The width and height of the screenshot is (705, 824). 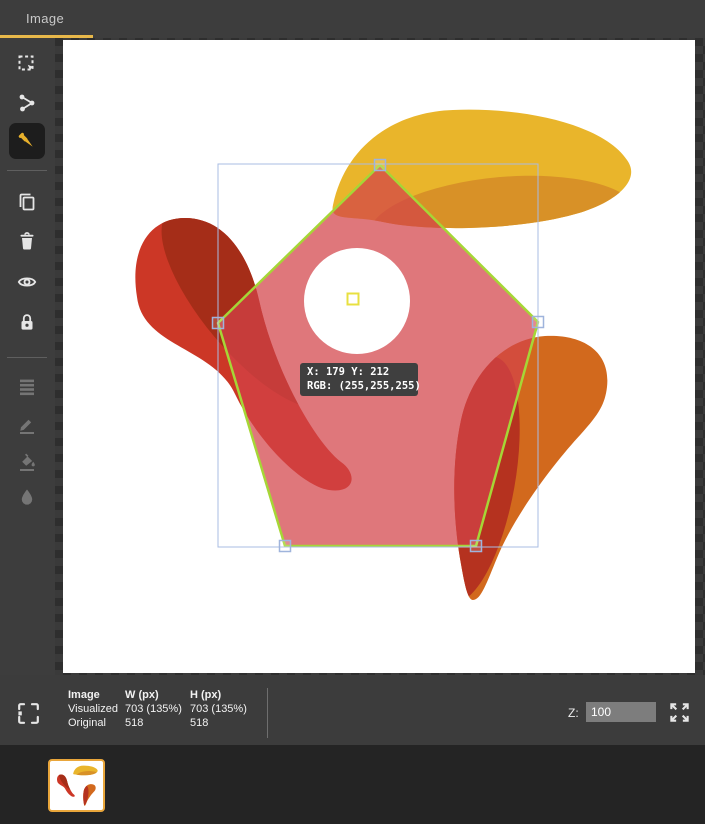 What do you see at coordinates (352, 784) in the screenshot?
I see `thumbnail-panel` at bounding box center [352, 784].